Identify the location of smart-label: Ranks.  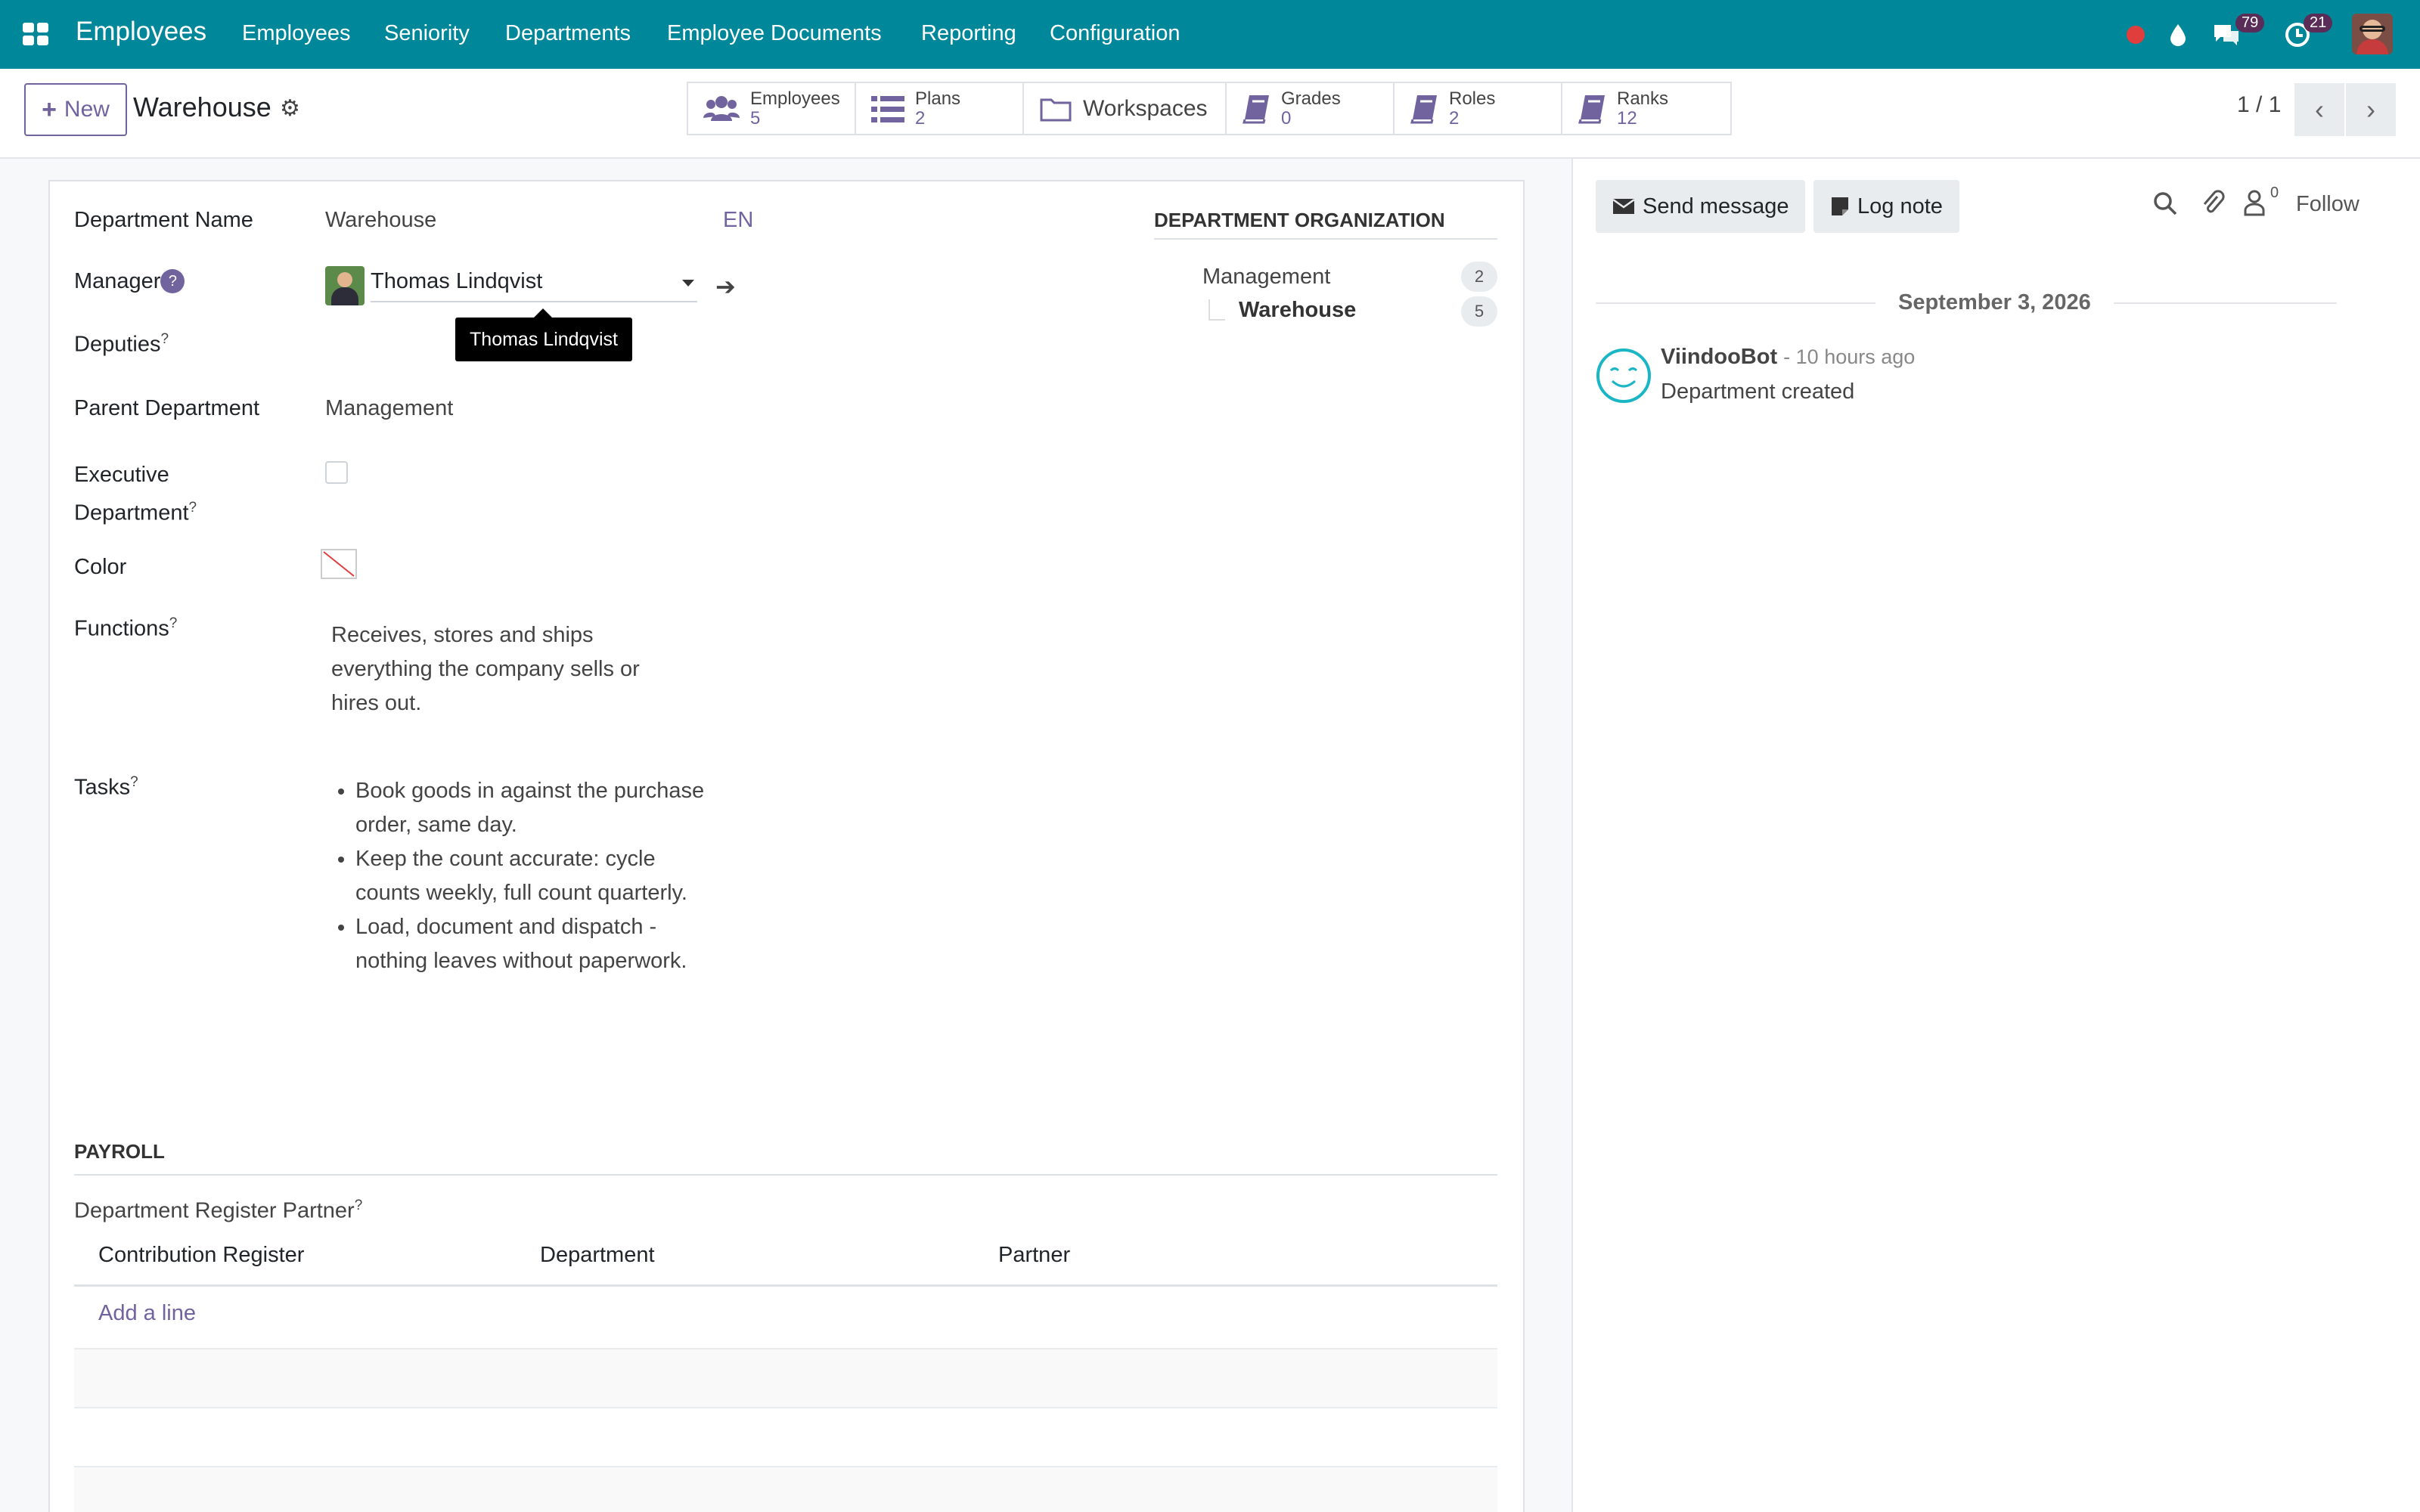
(1643, 98).